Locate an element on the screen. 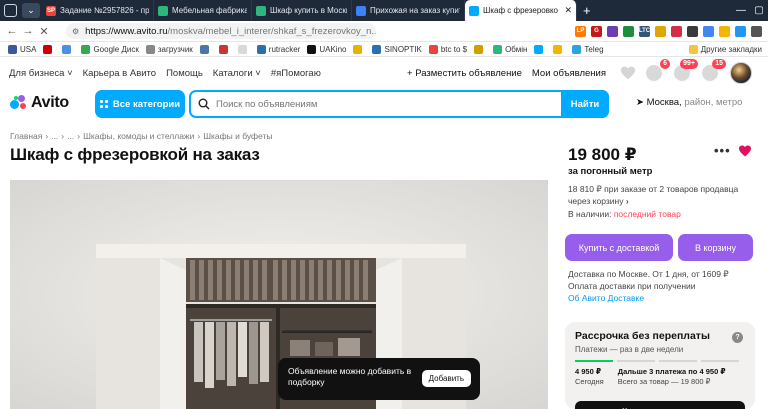 This screenshot has height=409, width=768. site-nav-link: Каталоги ˅ is located at coordinates (237, 73).